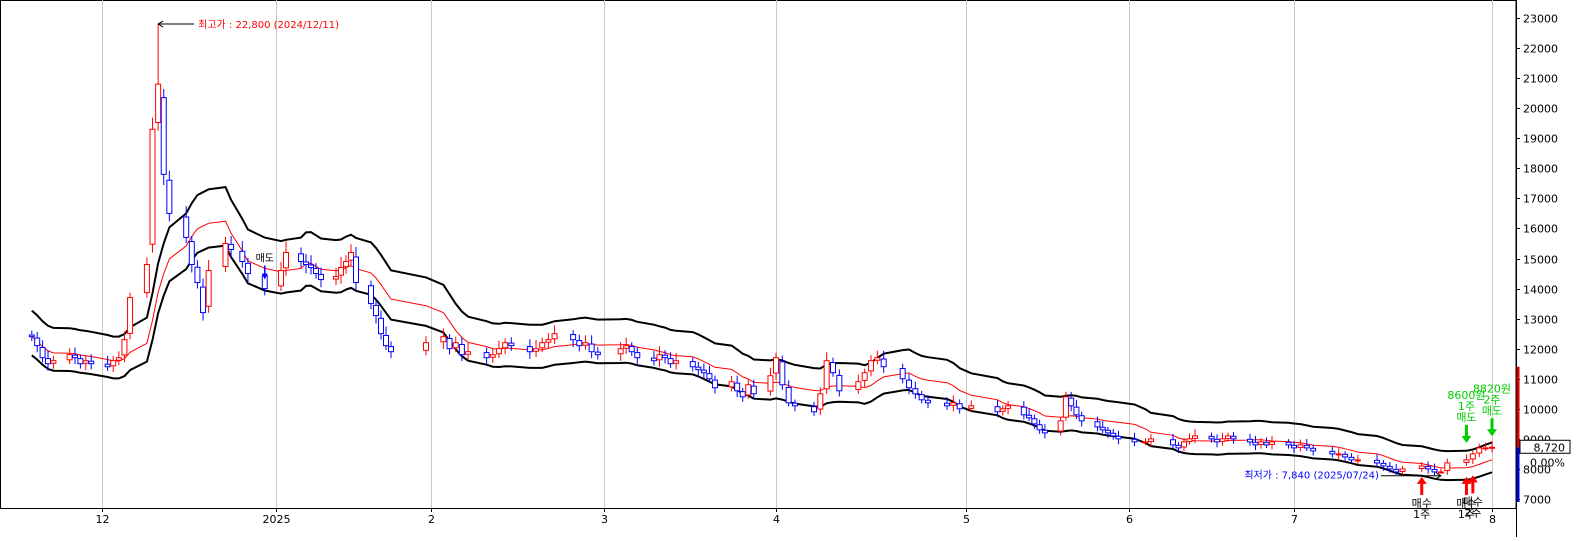  What do you see at coordinates (1540, 290) in the screenshot?
I see `y-tick-label: 14000` at bounding box center [1540, 290].